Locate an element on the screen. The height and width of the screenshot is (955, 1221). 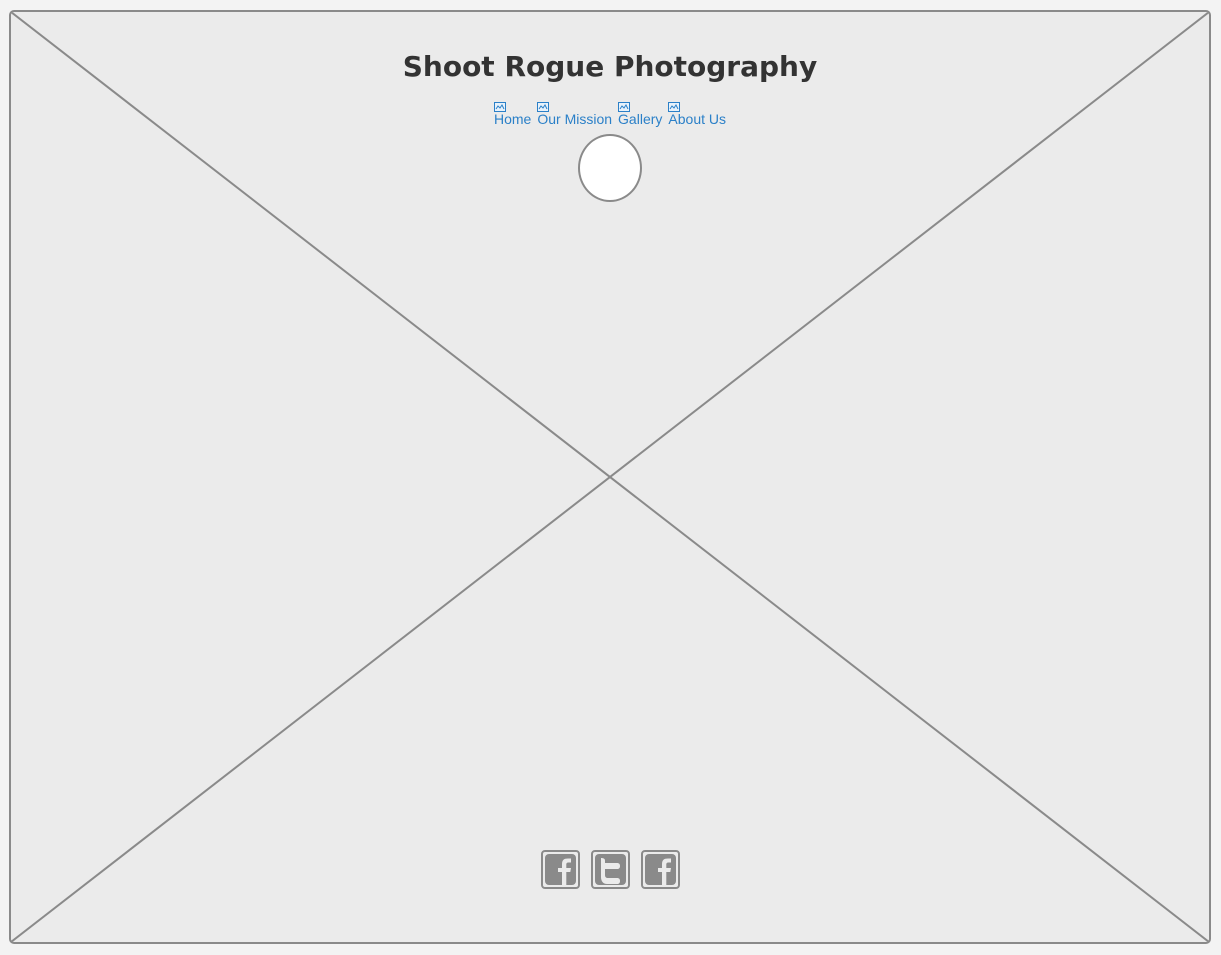
nav-link-label: Home is located at coordinates (513, 119).